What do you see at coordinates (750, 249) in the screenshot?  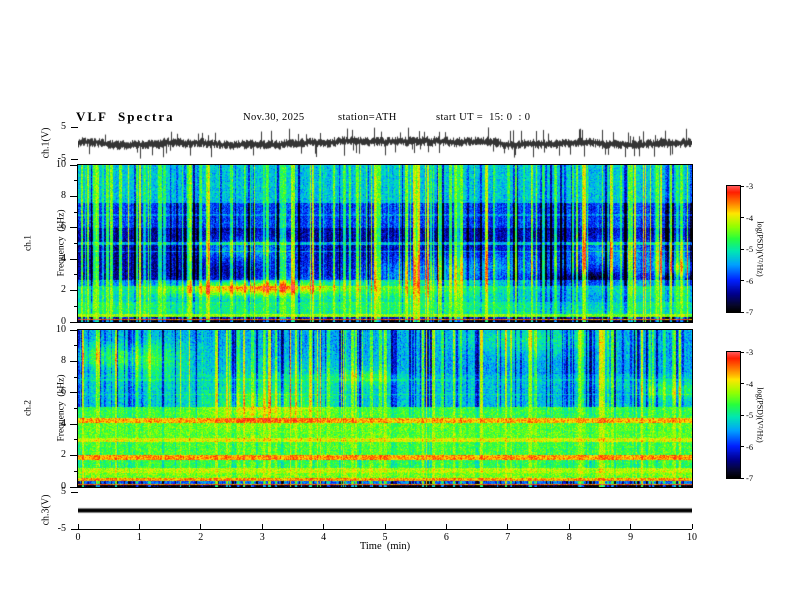 I see `colorbar-1-tick-label: -5` at bounding box center [750, 249].